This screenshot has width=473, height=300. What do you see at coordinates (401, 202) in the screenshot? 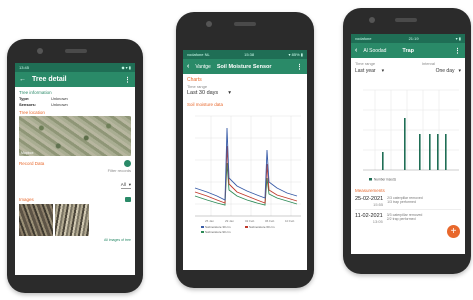
I see `record-line: 1/3 trap performed` at bounding box center [401, 202].